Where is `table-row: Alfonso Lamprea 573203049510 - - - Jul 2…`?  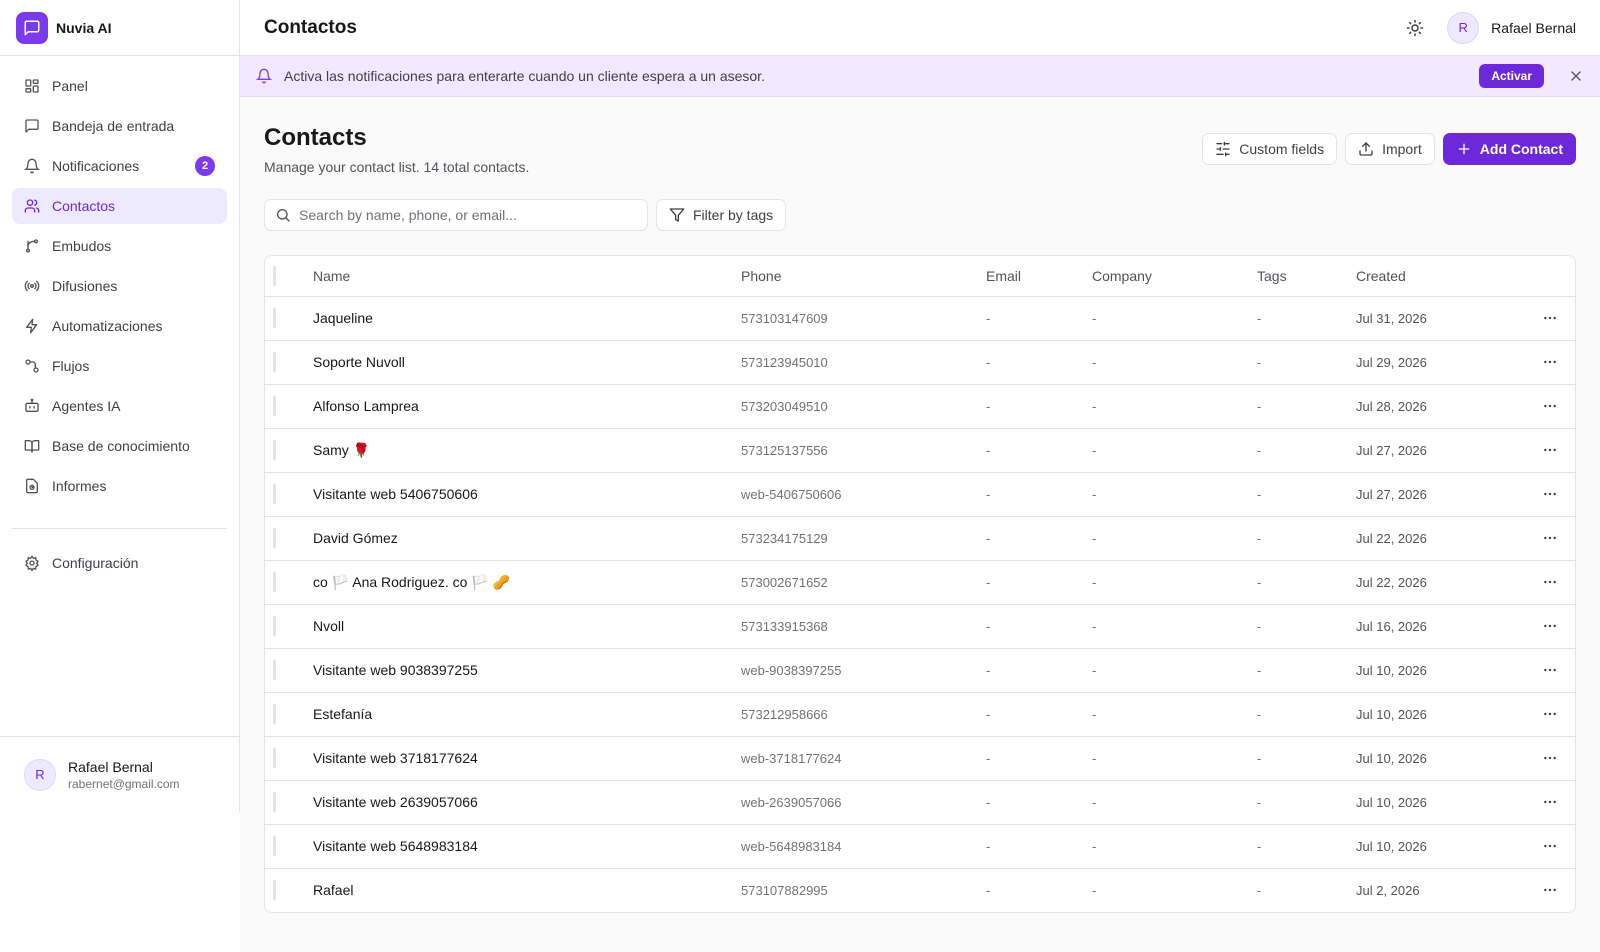
table-row: Alfonso Lamprea 573203049510 - - - Jul 2… is located at coordinates (920, 406).